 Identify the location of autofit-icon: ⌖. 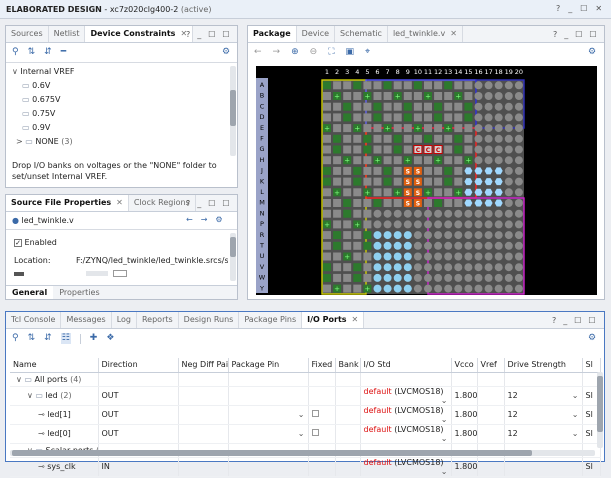
(367, 52).